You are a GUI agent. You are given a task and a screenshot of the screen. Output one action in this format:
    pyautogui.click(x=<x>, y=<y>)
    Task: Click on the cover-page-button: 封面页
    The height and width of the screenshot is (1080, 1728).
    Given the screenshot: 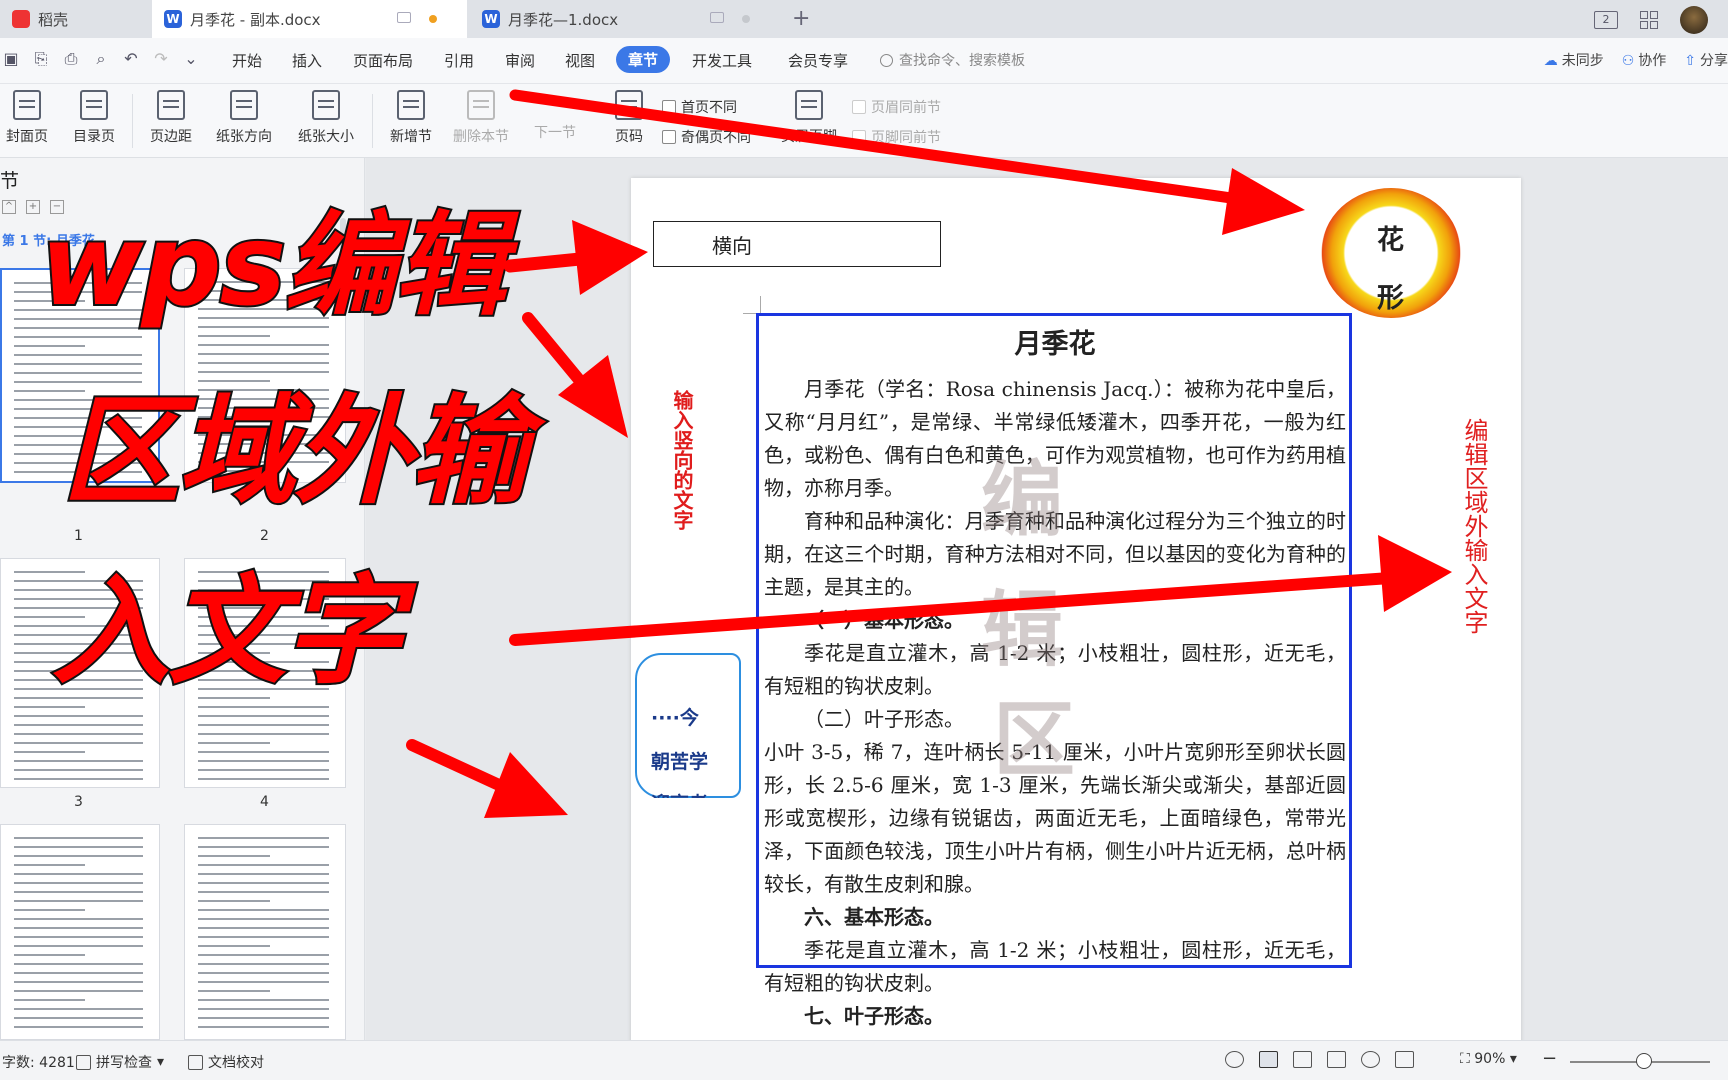 What is the action you would take?
    pyautogui.click(x=27, y=118)
    